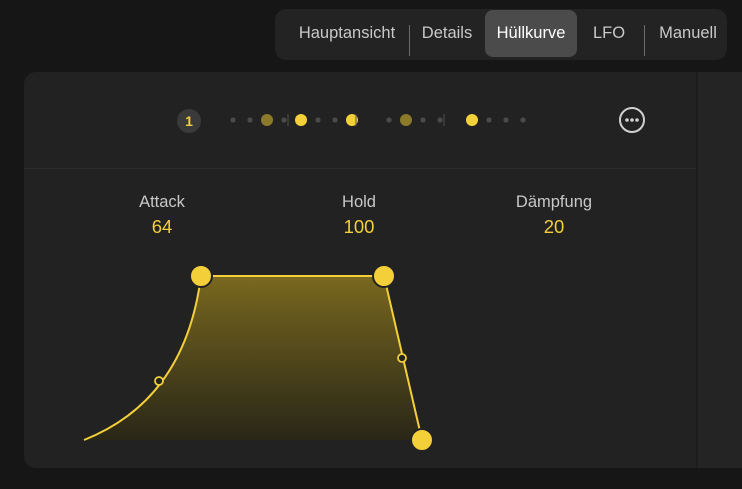 Image resolution: width=742 pixels, height=489 pixels. What do you see at coordinates (201, 276) in the screenshot?
I see `attack-point-handle` at bounding box center [201, 276].